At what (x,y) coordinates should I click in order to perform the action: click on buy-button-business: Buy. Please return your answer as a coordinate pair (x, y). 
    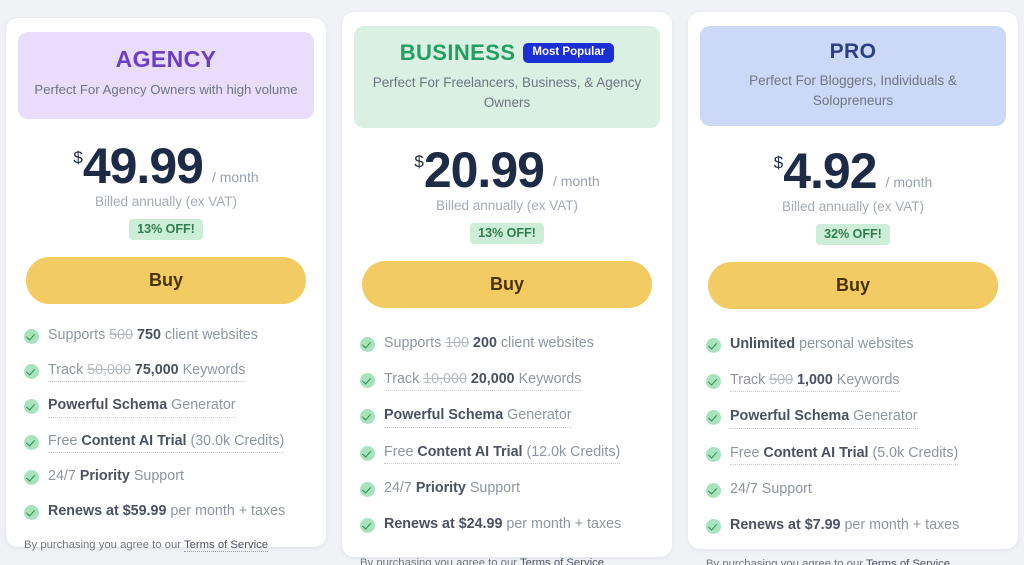
    Looking at the image, I should click on (507, 285).